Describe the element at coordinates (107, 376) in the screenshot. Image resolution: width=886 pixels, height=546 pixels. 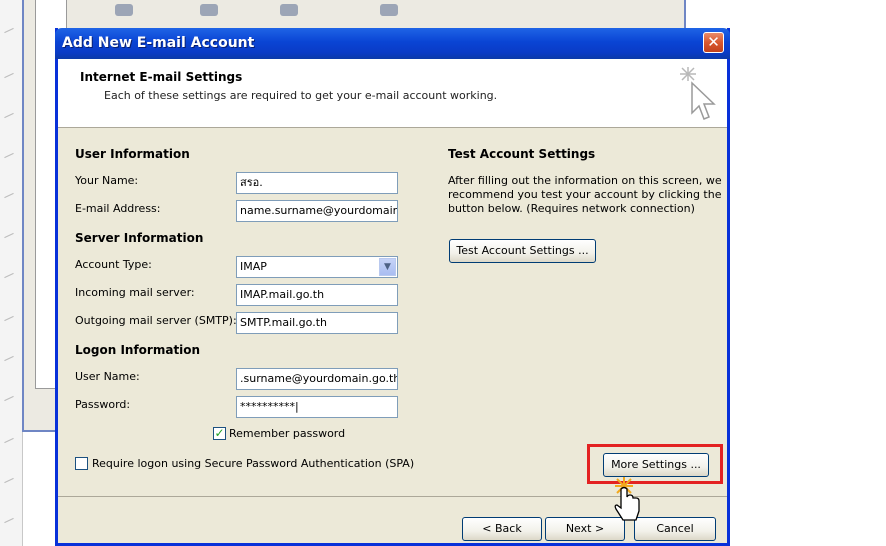
I see `user-name-label: User Name:` at that location.